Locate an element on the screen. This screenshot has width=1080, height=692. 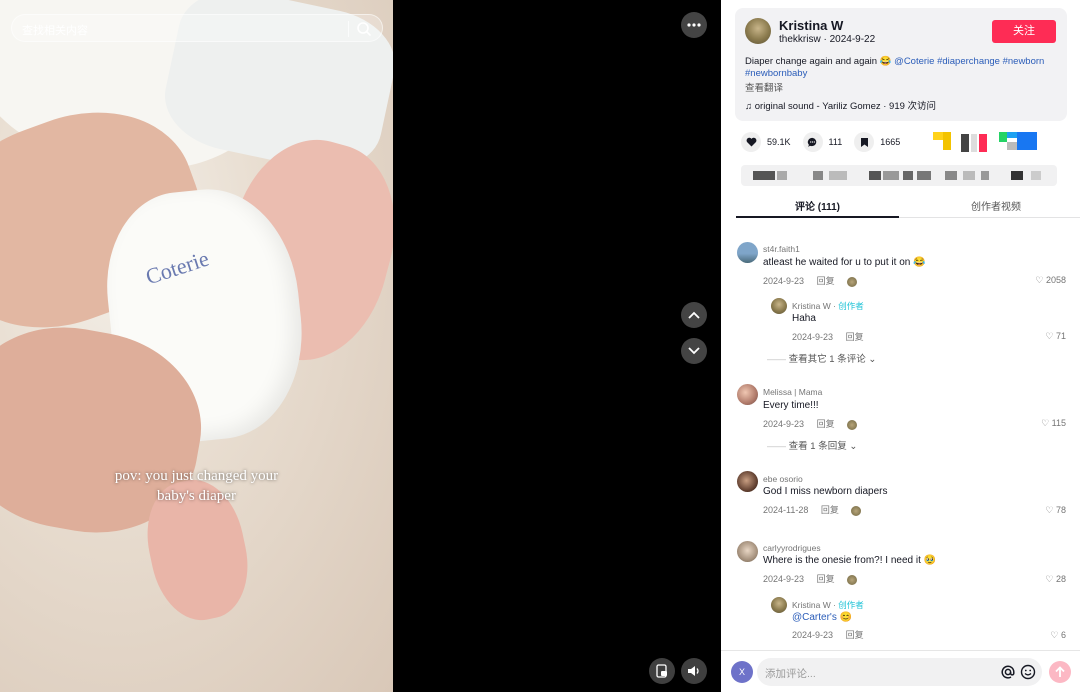
volume-icon is located at coordinates (693, 671).